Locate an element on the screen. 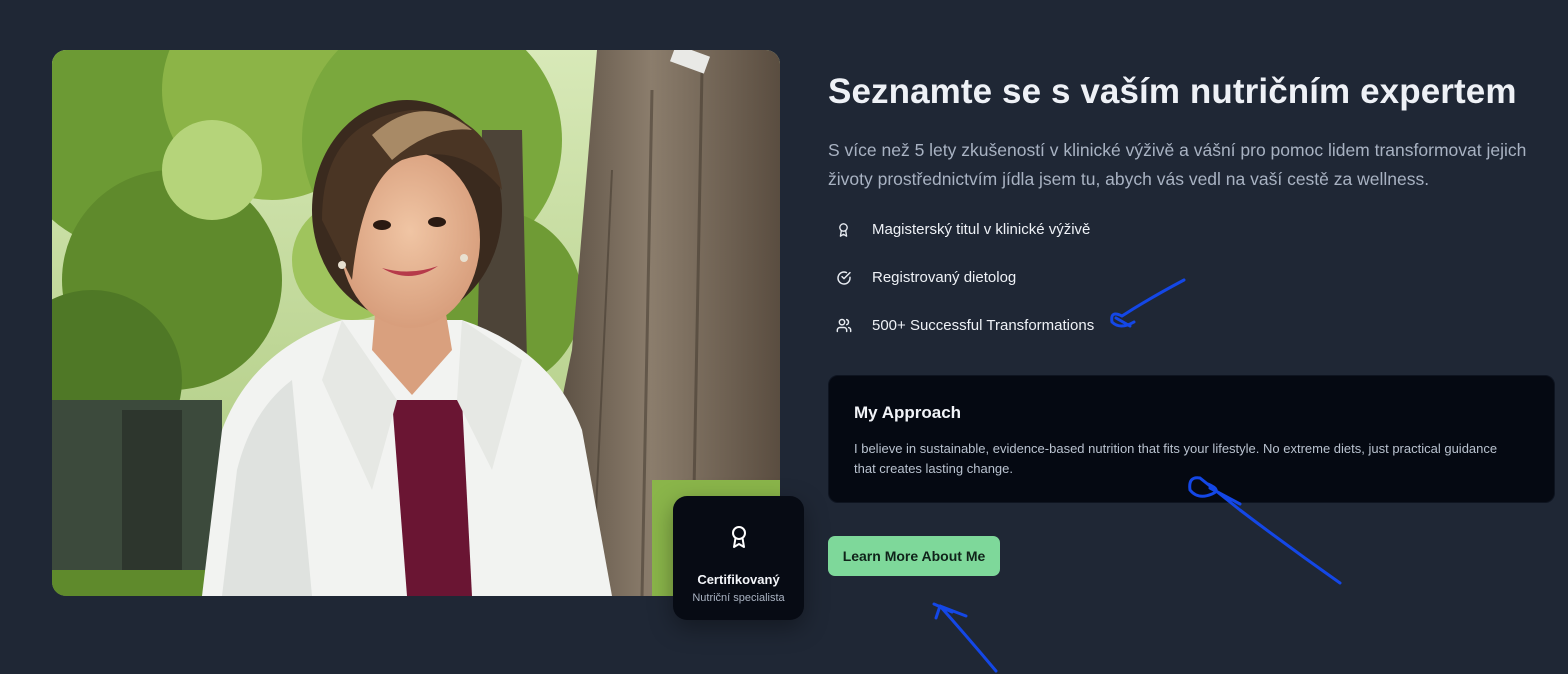 The width and height of the screenshot is (1568, 674). approach-title: My Approach is located at coordinates (908, 412).